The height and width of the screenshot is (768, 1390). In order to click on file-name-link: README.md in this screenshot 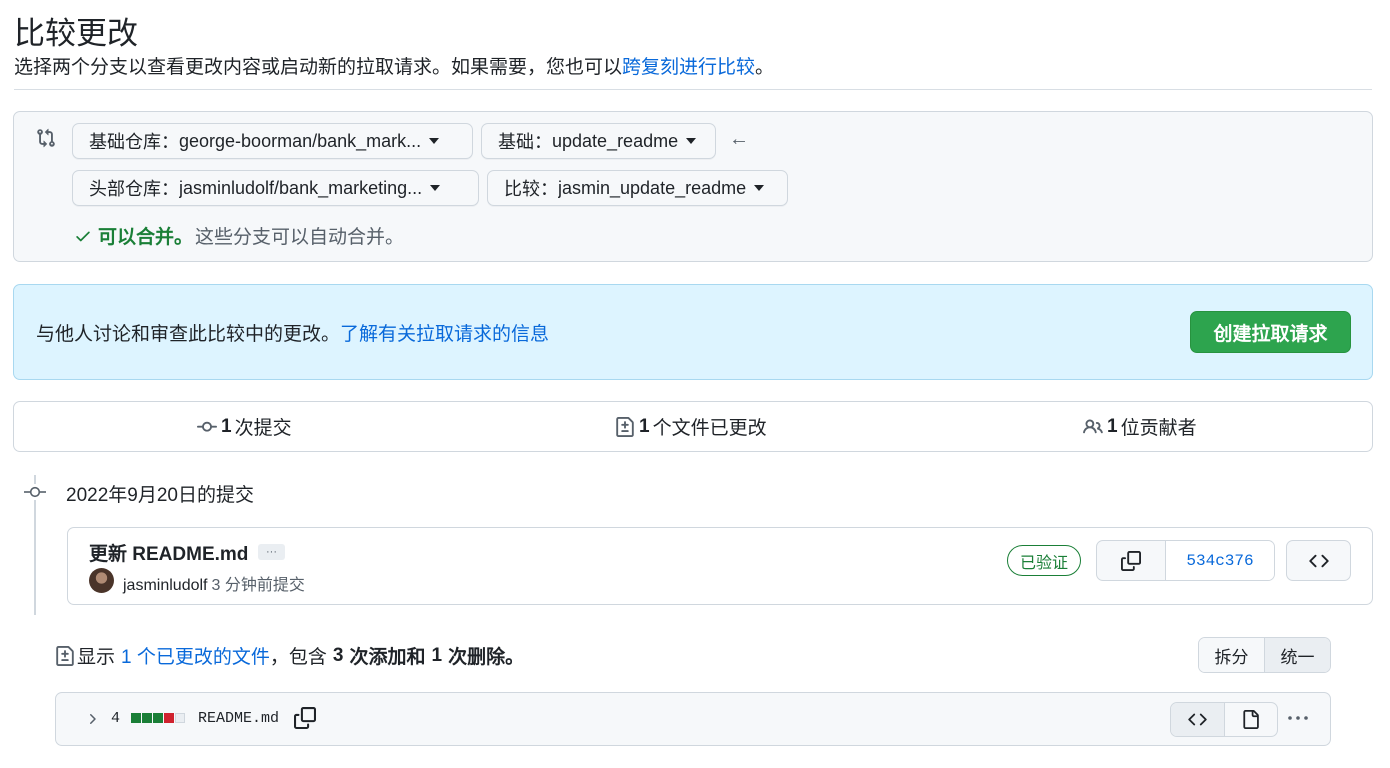, I will do `click(238, 718)`.